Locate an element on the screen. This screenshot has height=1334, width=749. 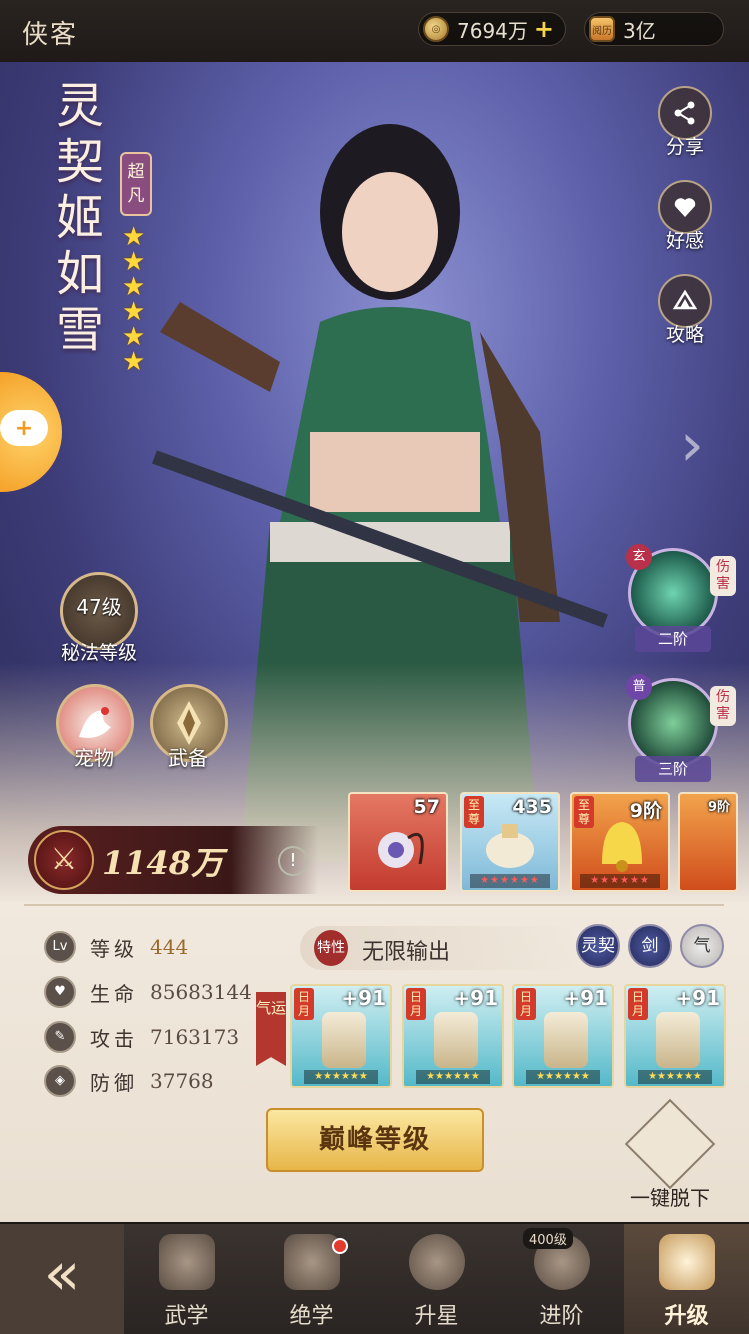
stat-attack: ✎ 攻击 7163173 is located at coordinates (141, 1037).